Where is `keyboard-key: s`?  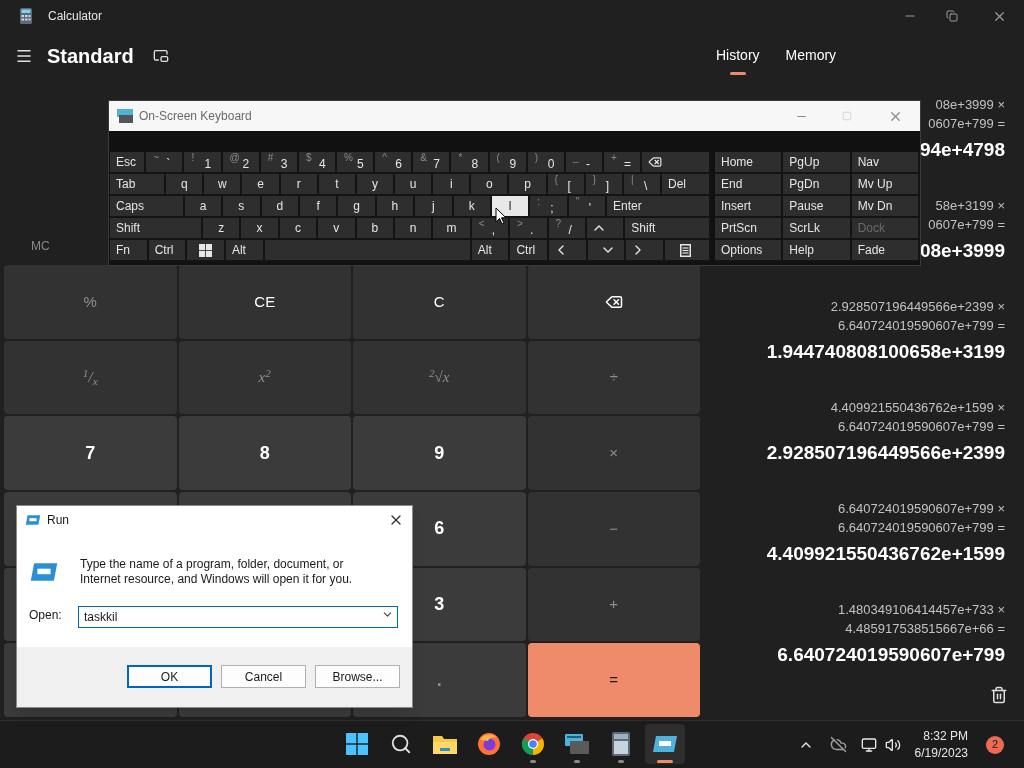
keyboard-key: s is located at coordinates (242, 206).